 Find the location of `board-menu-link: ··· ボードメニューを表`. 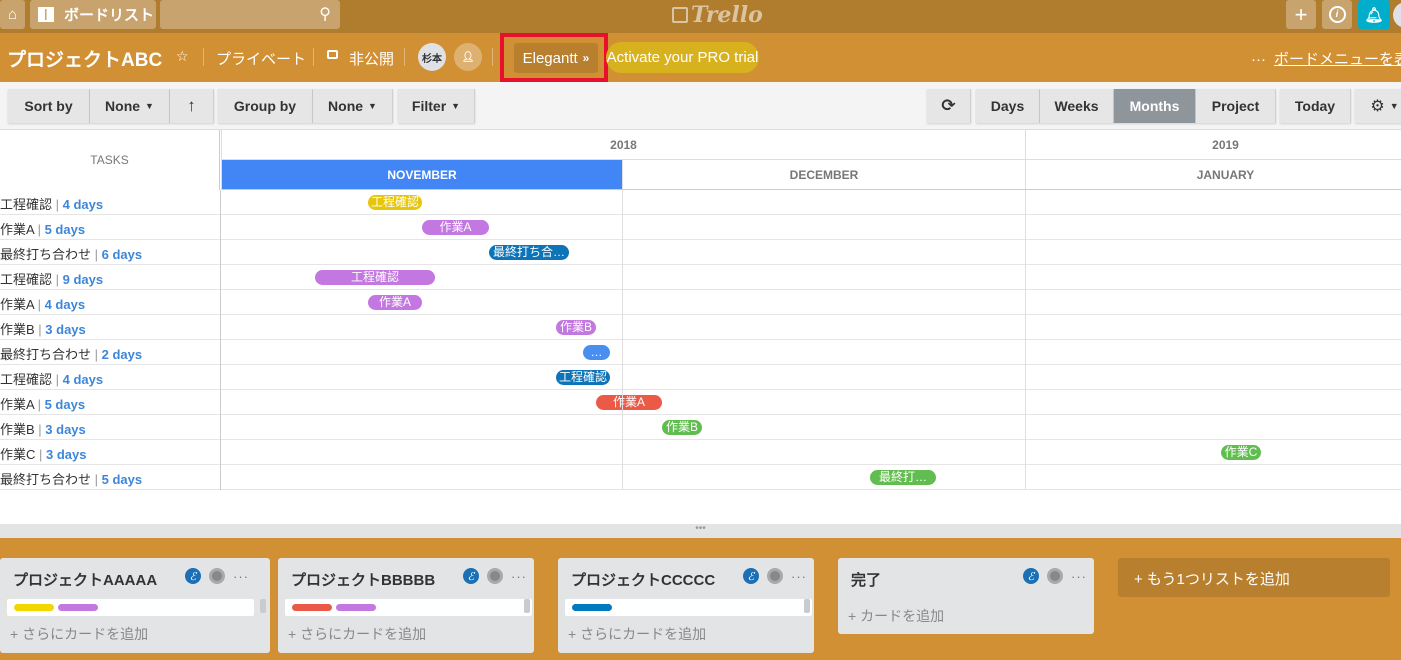

board-menu-link: ··· ボードメニューを表 is located at coordinates (1326, 58).